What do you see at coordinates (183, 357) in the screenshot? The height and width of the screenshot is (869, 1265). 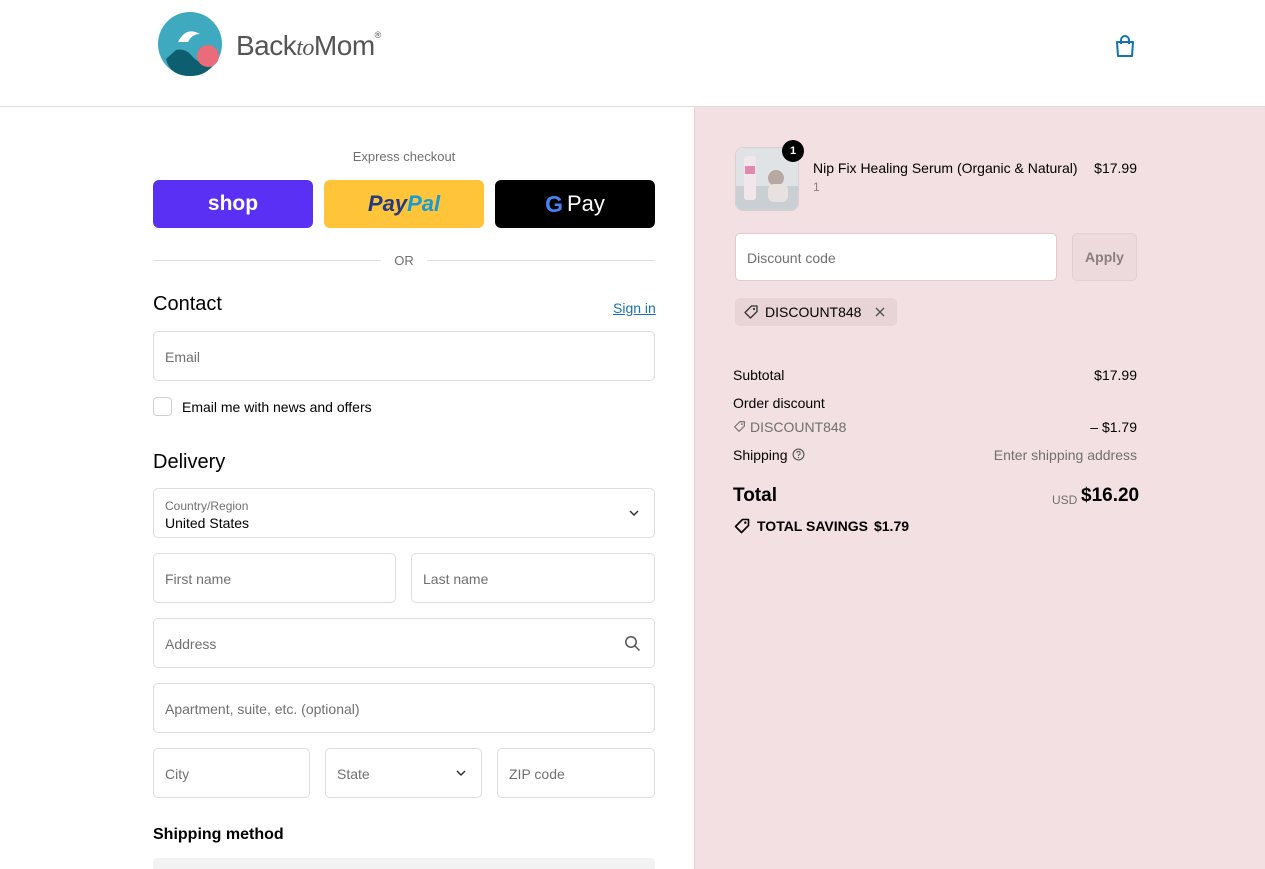 I see `email-placeholder: Email` at bounding box center [183, 357].